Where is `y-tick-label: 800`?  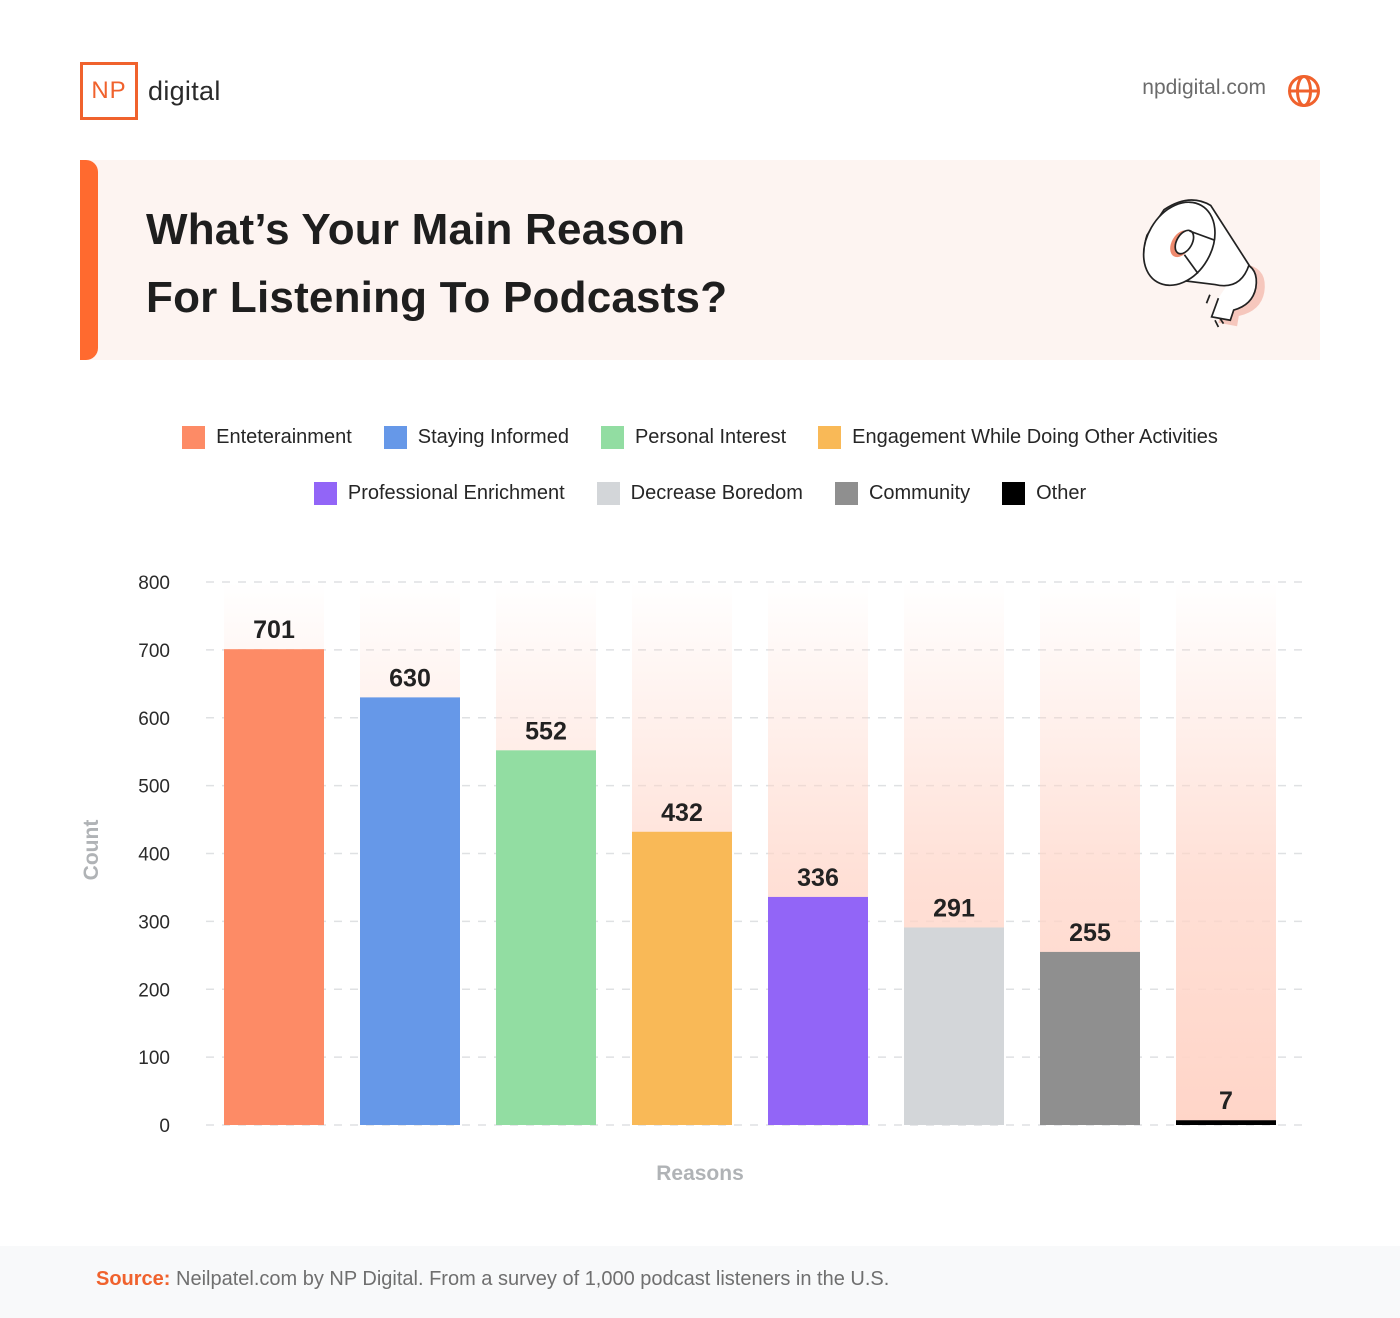 y-tick-label: 800 is located at coordinates (154, 583).